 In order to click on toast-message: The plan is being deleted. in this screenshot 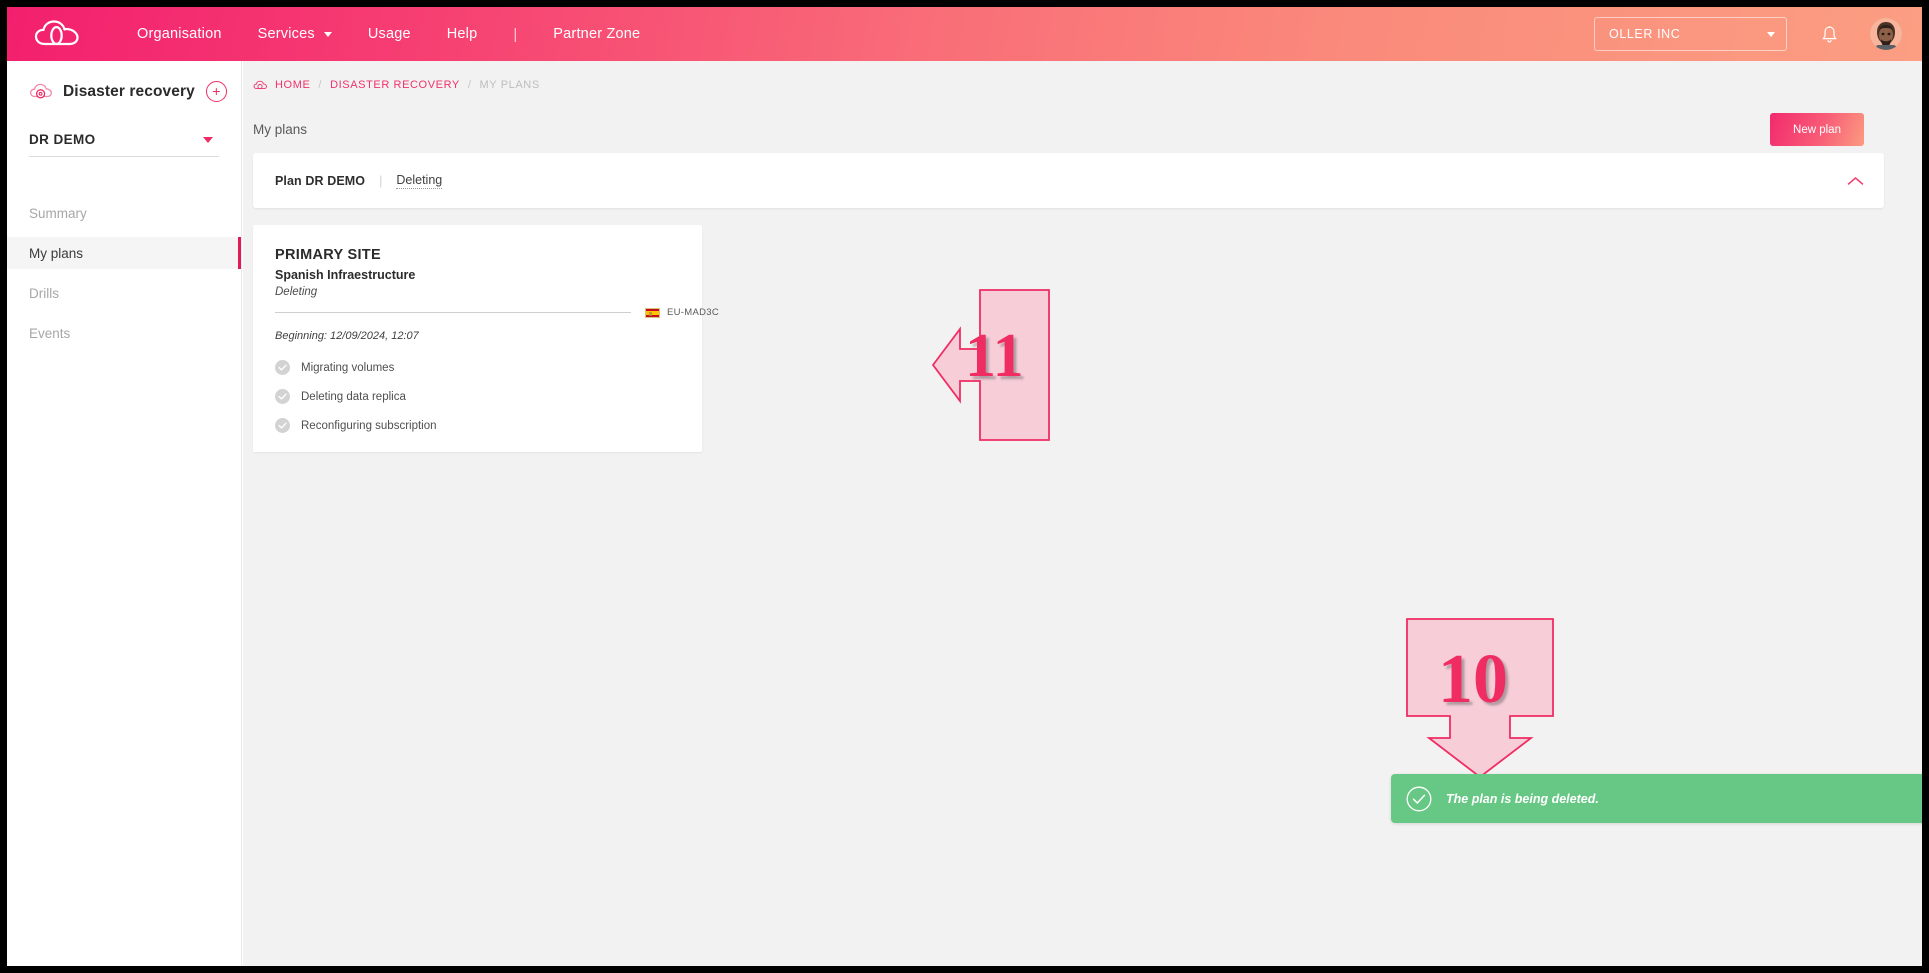, I will do `click(1522, 798)`.